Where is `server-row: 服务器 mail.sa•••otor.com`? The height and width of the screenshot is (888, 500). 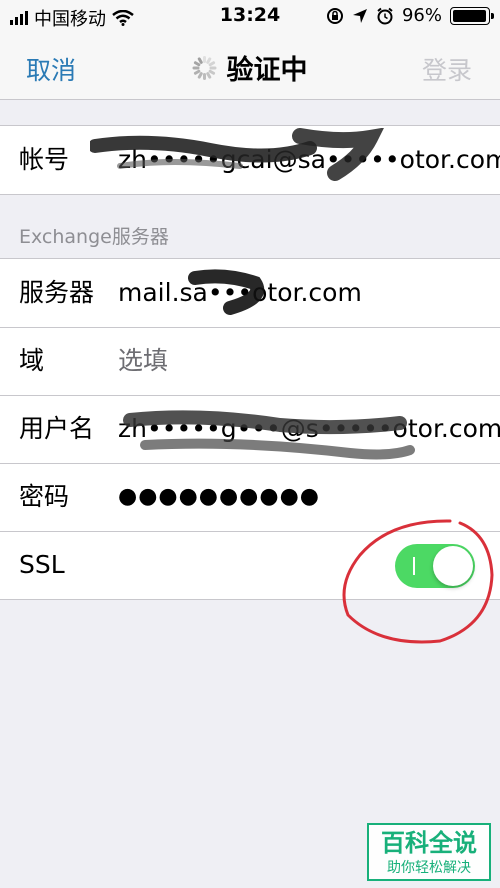 server-row: 服务器 mail.sa•••otor.com is located at coordinates (250, 293).